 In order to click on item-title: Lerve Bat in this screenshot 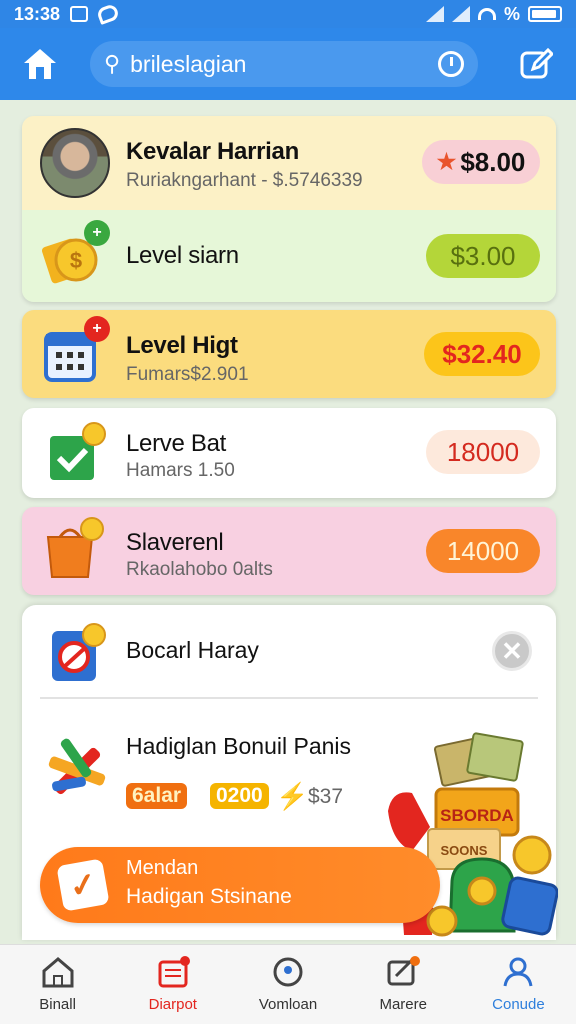, I will do `click(176, 443)`.